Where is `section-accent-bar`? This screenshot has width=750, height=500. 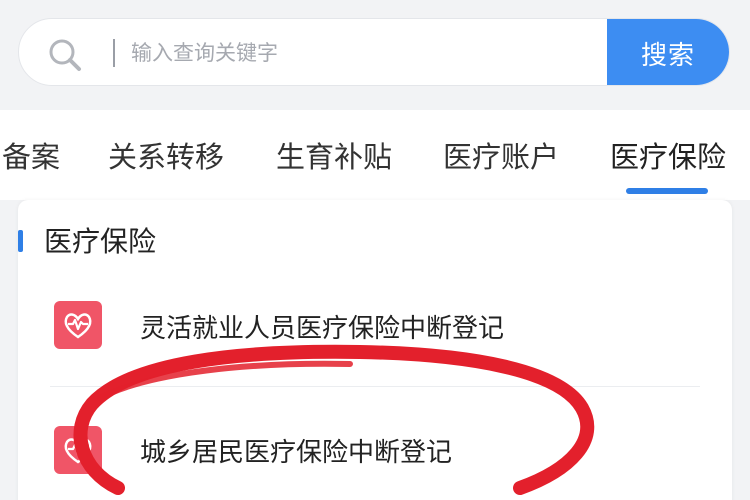 section-accent-bar is located at coordinates (20, 241).